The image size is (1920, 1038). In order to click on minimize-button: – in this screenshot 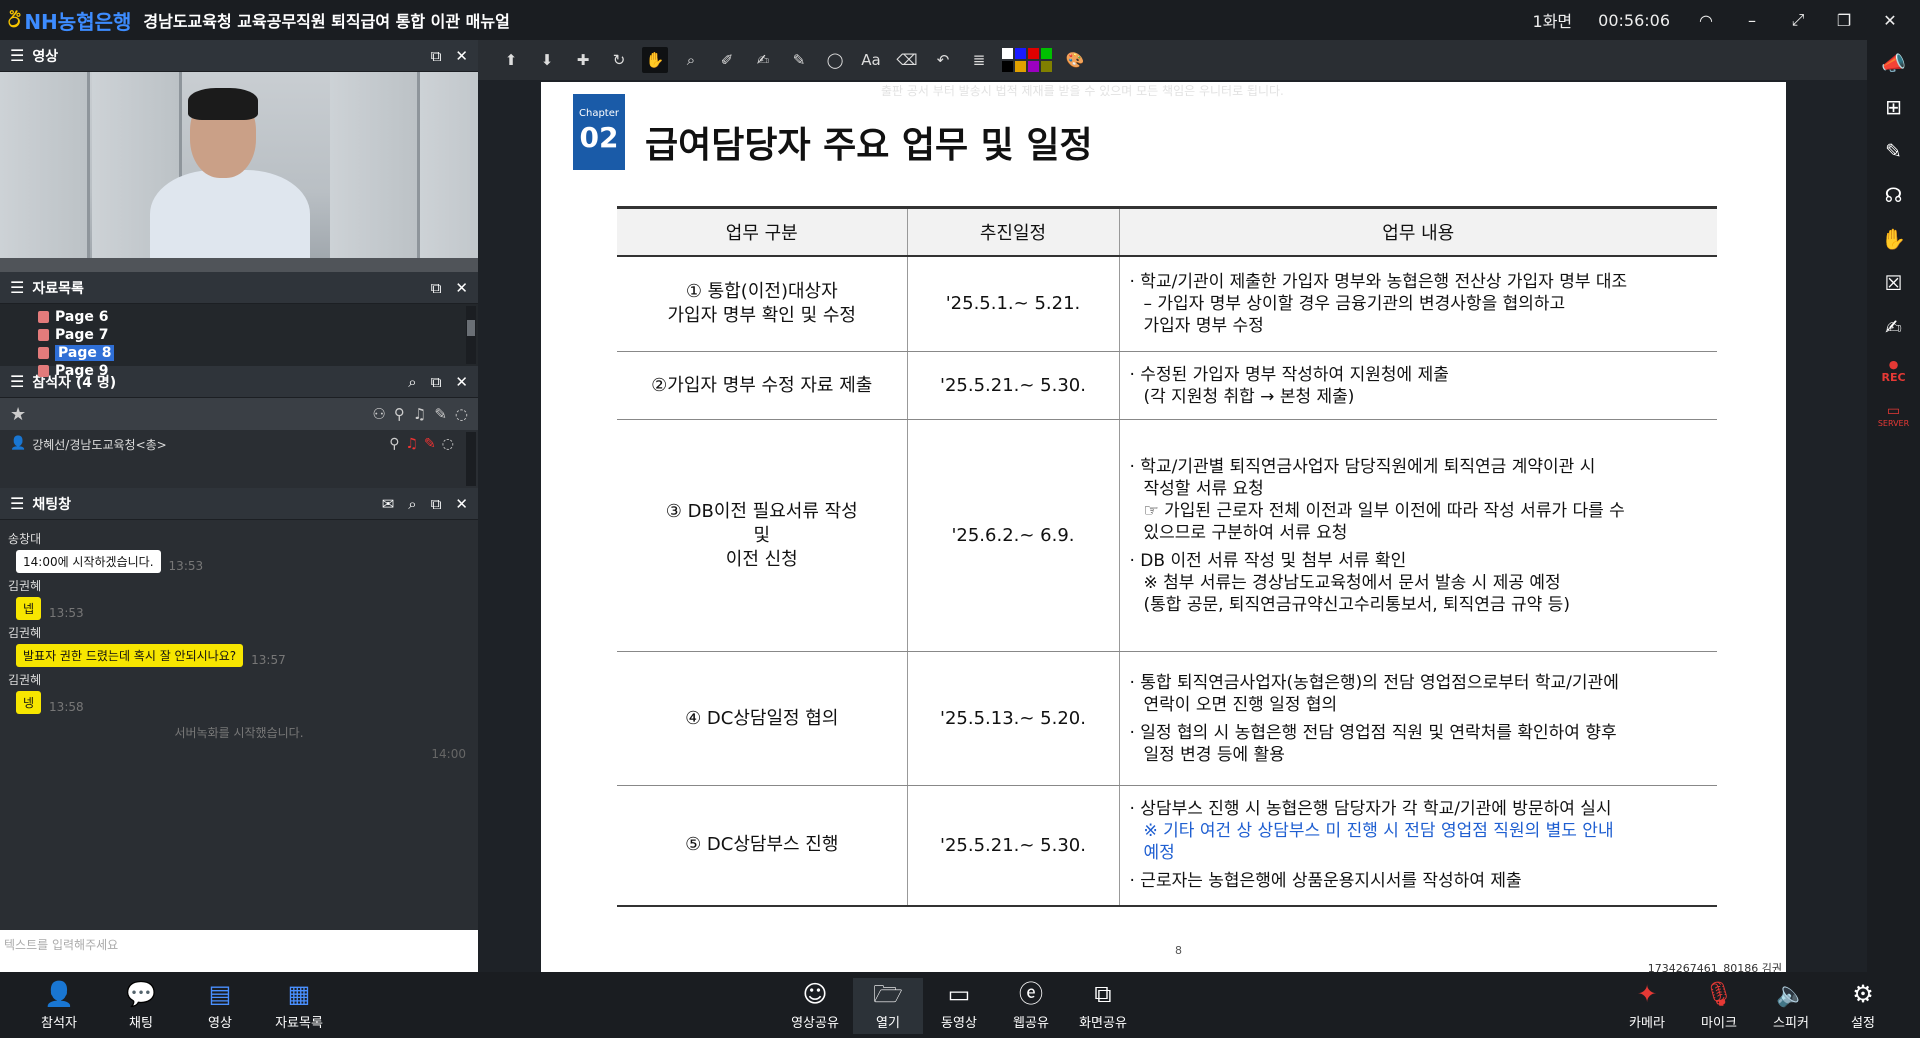, I will do `click(1752, 20)`.